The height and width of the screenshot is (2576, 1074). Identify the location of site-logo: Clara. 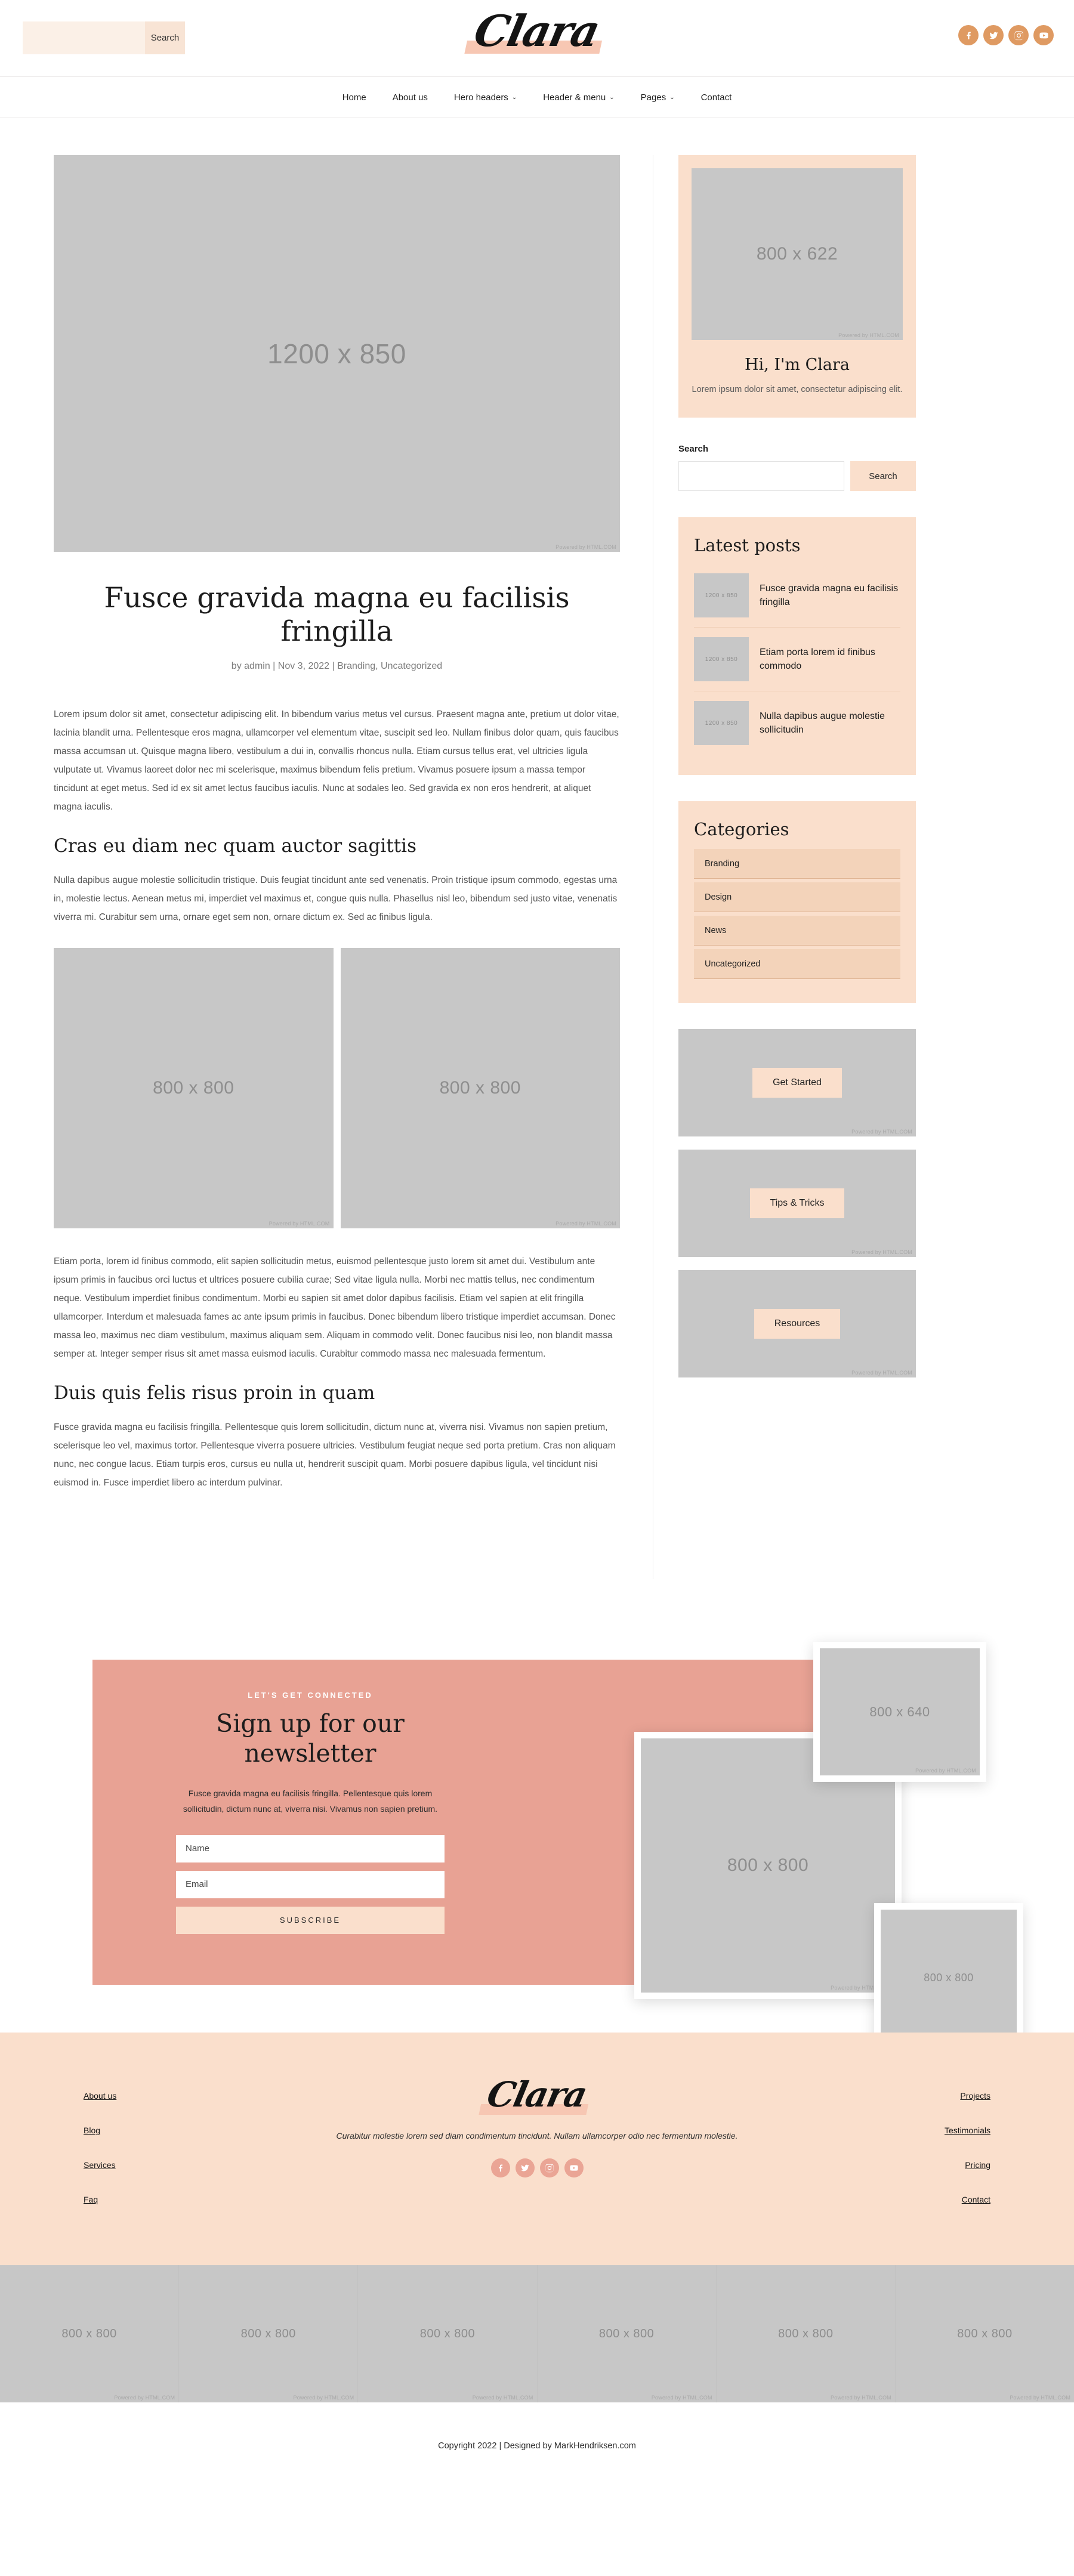
(537, 31).